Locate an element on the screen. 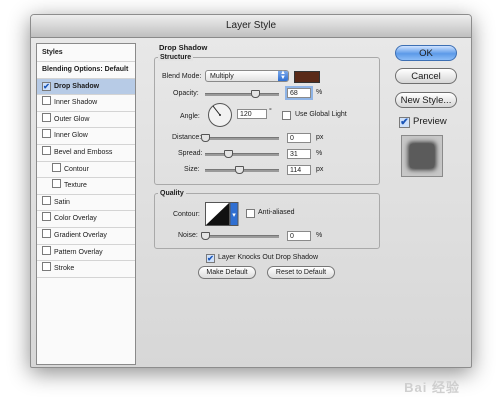 The height and width of the screenshot is (408, 500). sidebar-item-label: Texture is located at coordinates (75, 186).